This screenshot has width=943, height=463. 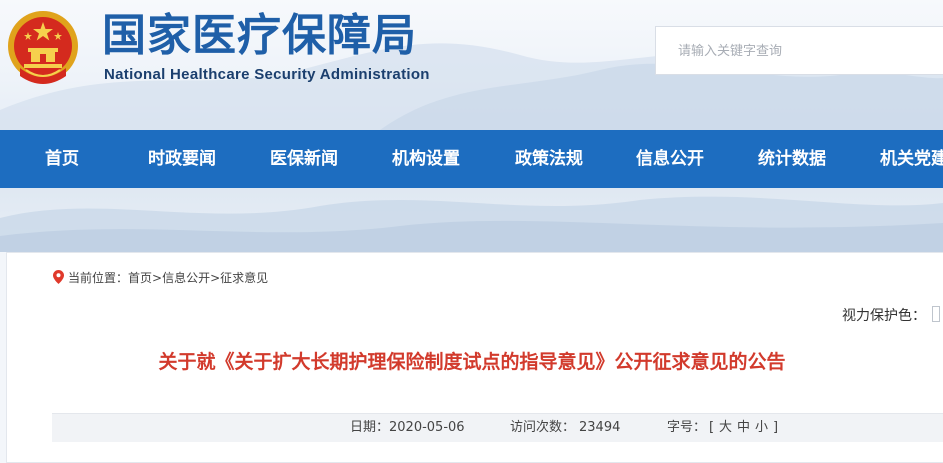 What do you see at coordinates (725, 428) in the screenshot?
I see `font-size-large-button: 大` at bounding box center [725, 428].